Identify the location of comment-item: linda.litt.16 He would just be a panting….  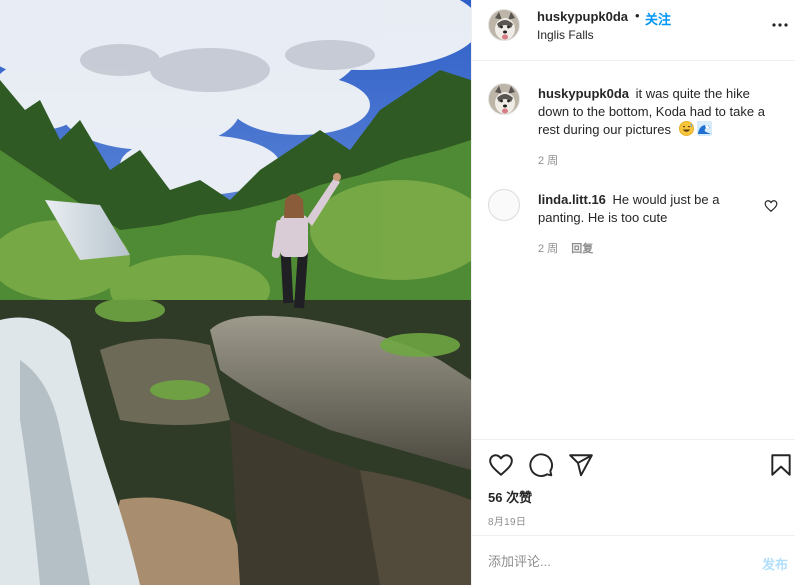
(649, 209).